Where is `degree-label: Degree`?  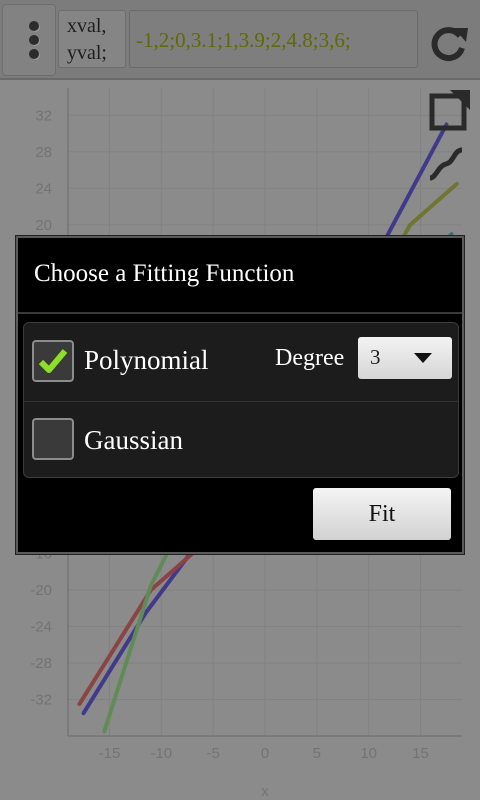
degree-label: Degree is located at coordinates (310, 358).